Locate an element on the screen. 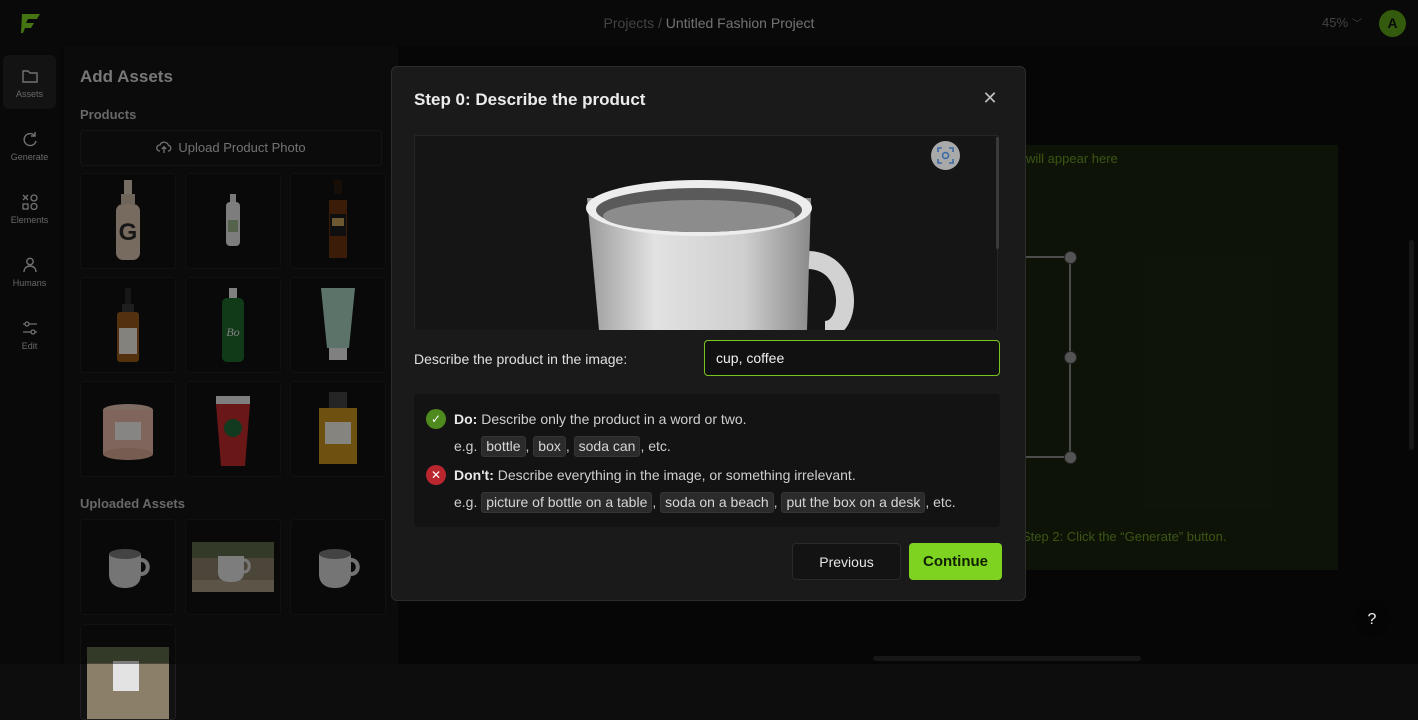 The width and height of the screenshot is (1418, 720). dont-heading: Don't: is located at coordinates (474, 475).